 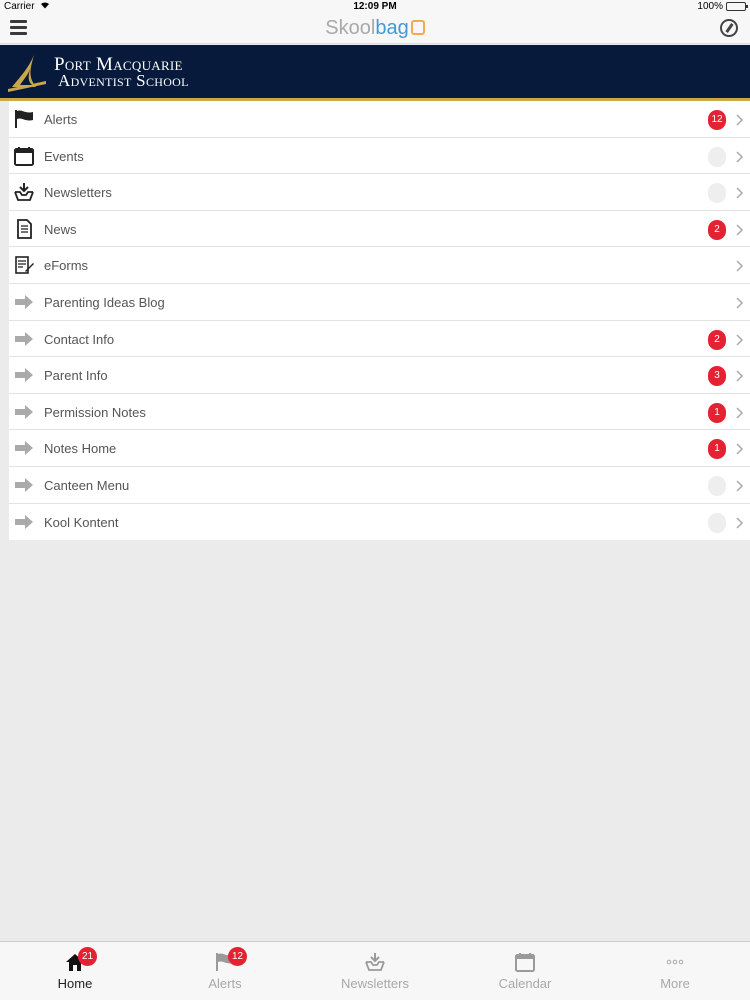 What do you see at coordinates (350, 28) in the screenshot?
I see `brand-part1: Skool` at bounding box center [350, 28].